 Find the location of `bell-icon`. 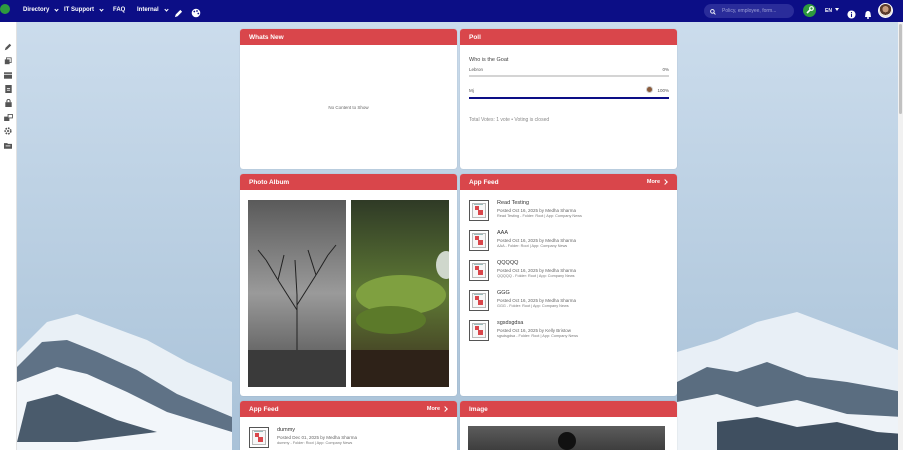

bell-icon is located at coordinates (868, 15).